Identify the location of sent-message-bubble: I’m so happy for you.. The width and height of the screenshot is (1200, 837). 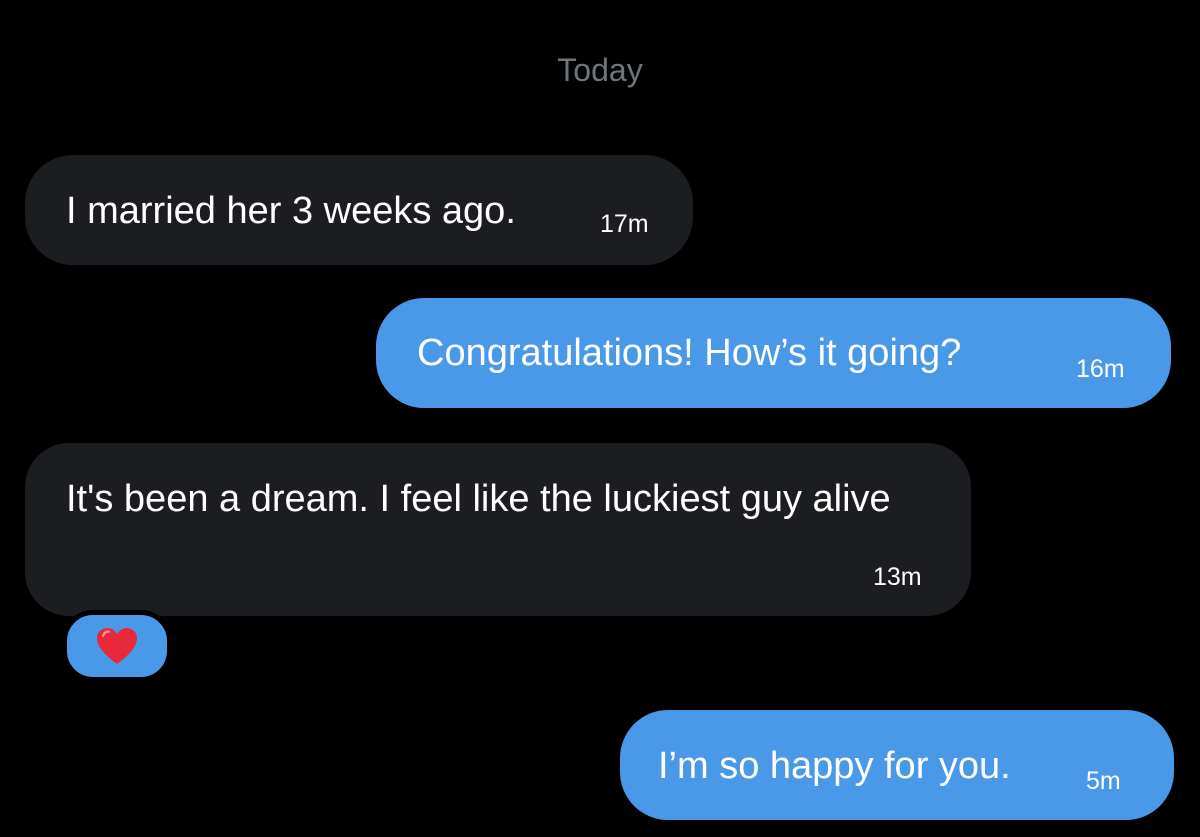
(897, 765).